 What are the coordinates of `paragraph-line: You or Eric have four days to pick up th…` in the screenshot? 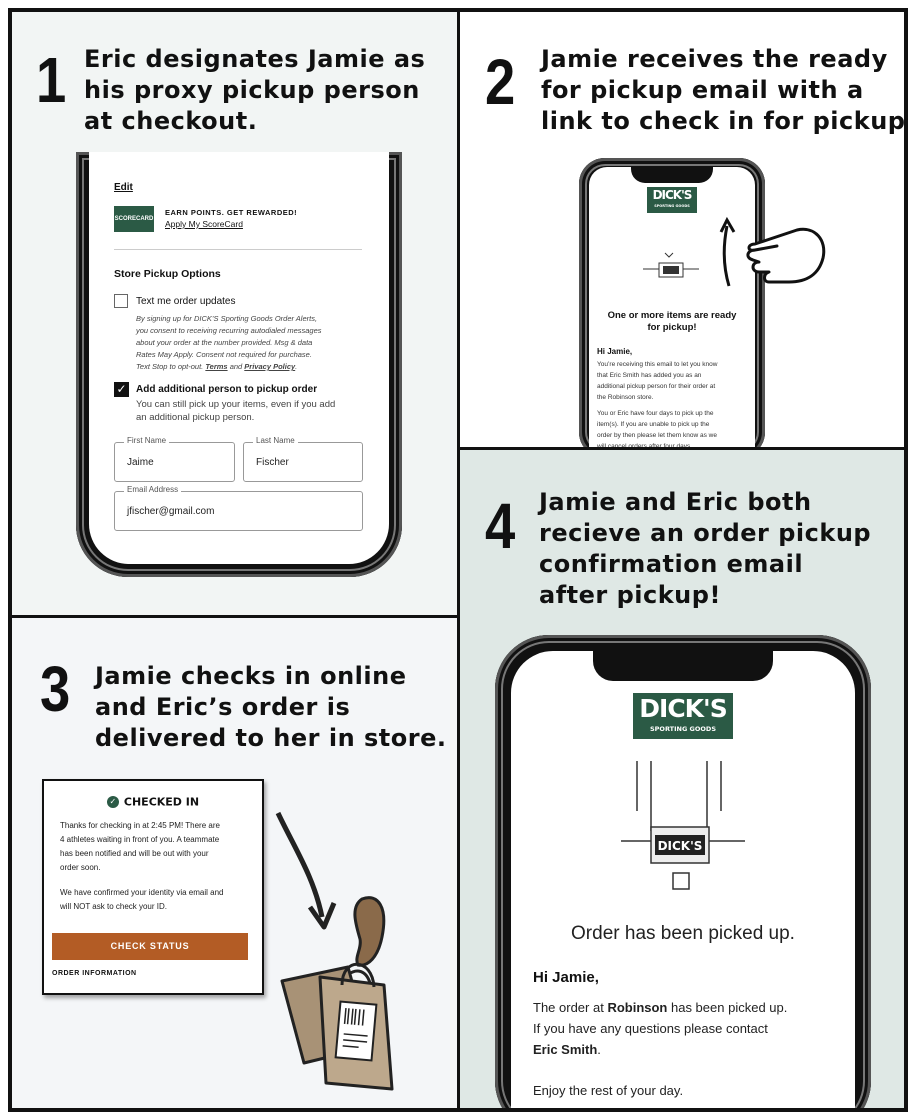 It's located at (655, 413).